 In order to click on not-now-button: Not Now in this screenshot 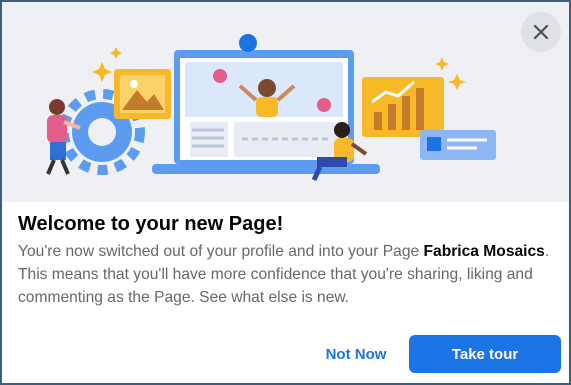, I will do `click(356, 354)`.